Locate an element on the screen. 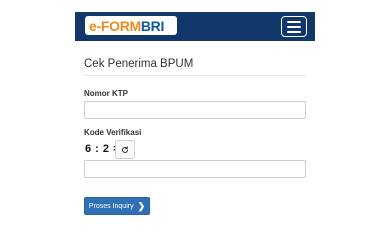 The height and width of the screenshot is (240, 375). title-divider is located at coordinates (195, 75).